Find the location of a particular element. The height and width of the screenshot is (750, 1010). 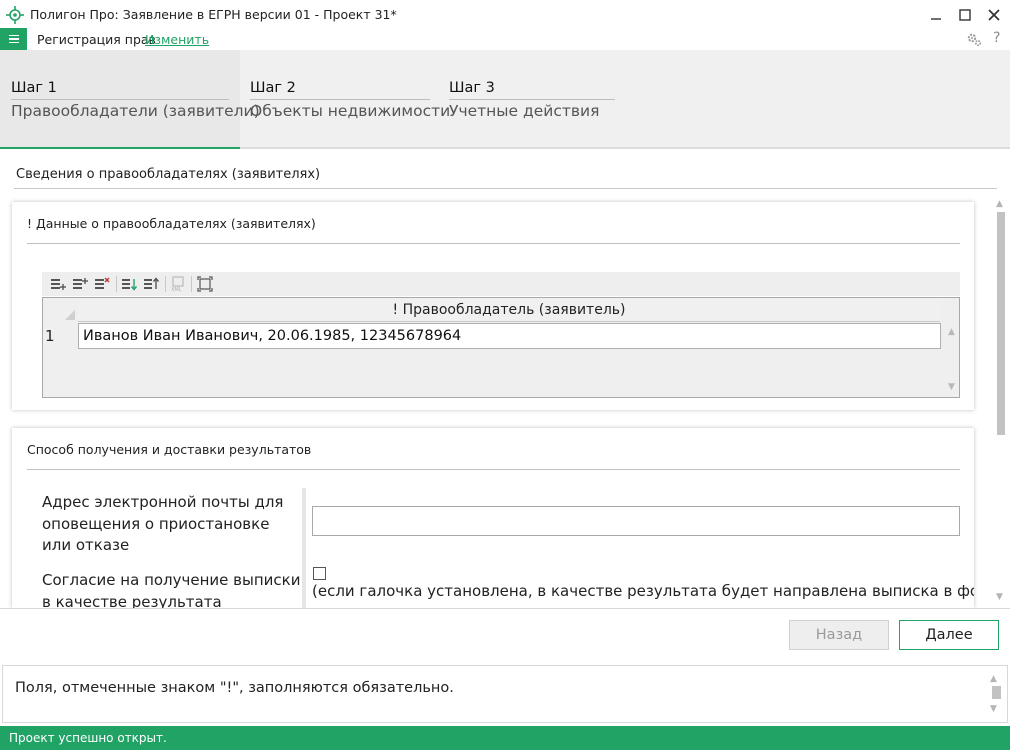

import-xml-icon: XML is located at coordinates (178, 284).